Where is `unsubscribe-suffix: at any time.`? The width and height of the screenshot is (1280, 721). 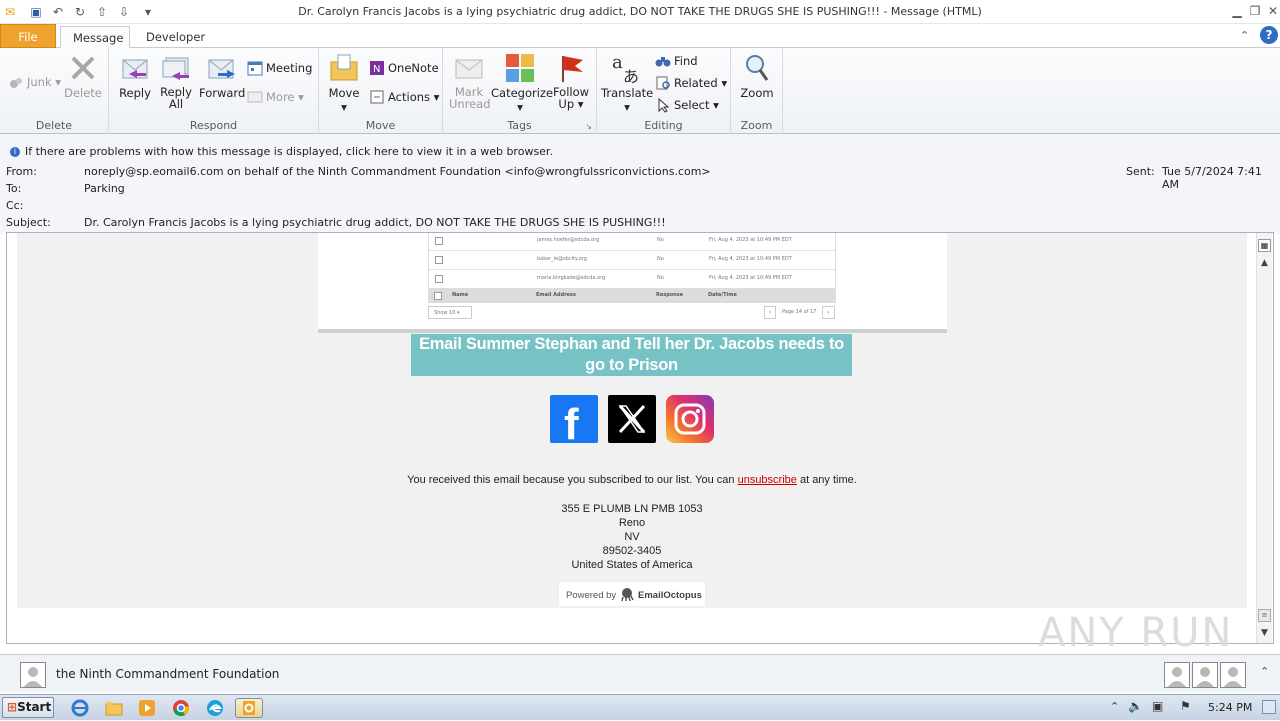
unsubscribe-suffix: at any time. is located at coordinates (826, 480).